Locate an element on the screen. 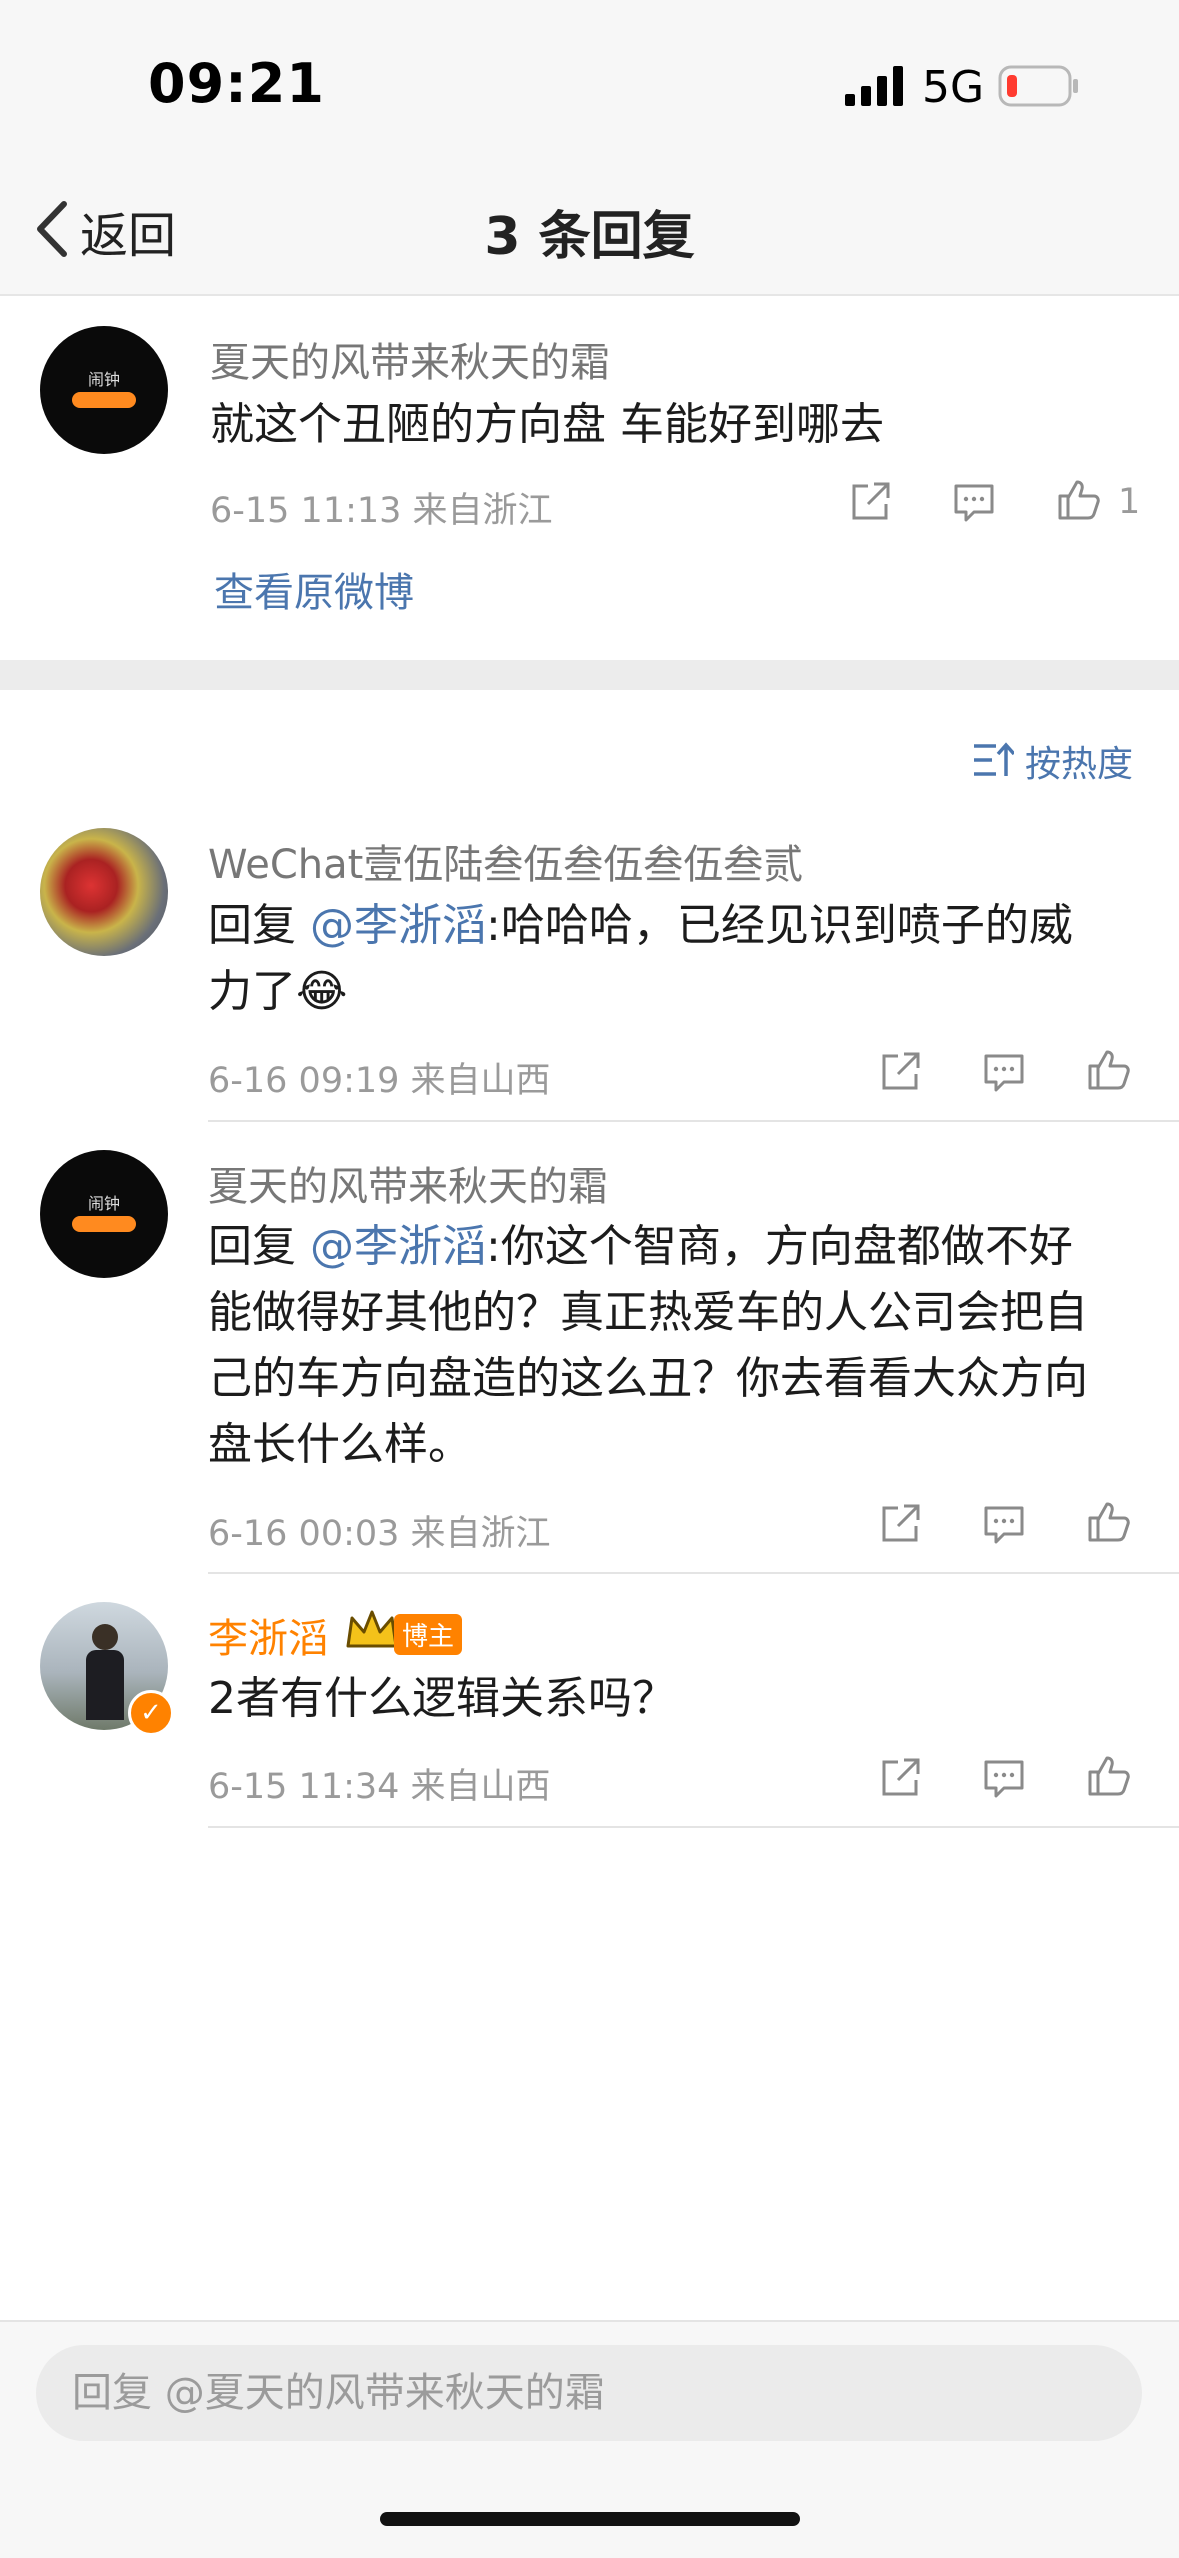 This screenshot has width=1179, height=2558. reply-text: 2者有什么逻辑关系吗？ is located at coordinates (442, 1698).